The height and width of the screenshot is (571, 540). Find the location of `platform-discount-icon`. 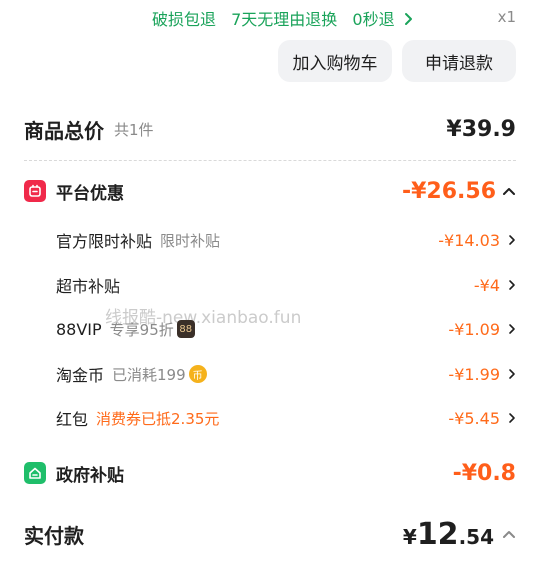

platform-discount-icon is located at coordinates (35, 191).